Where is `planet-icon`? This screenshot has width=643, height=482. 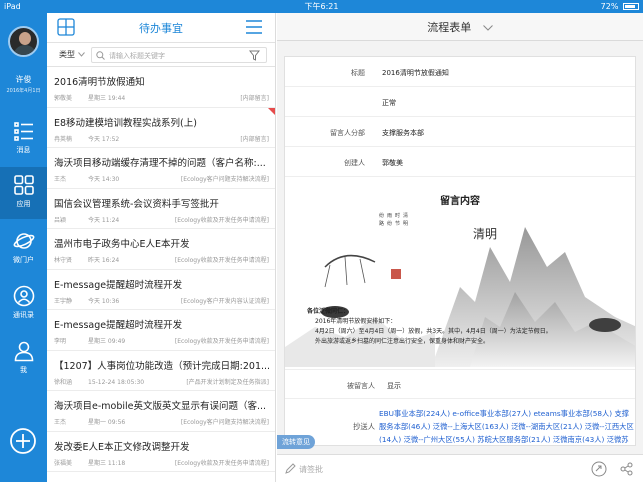 planet-icon is located at coordinates (23, 241).